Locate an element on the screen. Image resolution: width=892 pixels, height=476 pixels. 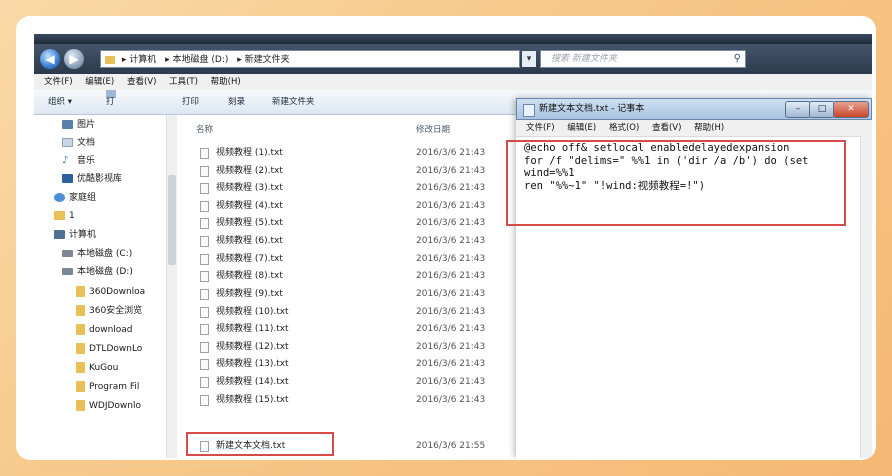
homegroup-icon is located at coordinates (59, 197).